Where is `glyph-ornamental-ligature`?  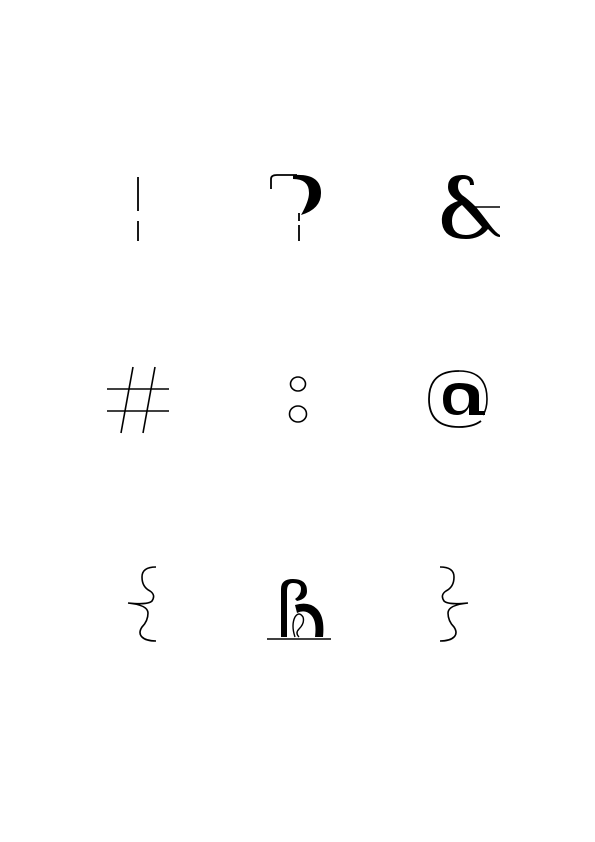
glyph-ornamental-ligature is located at coordinates (300, 603).